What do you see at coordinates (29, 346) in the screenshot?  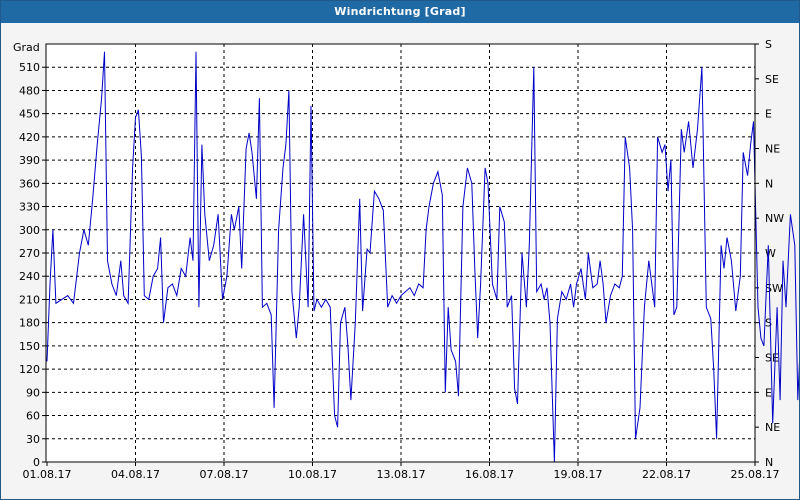 I see `y-tick-label: 150` at bounding box center [29, 346].